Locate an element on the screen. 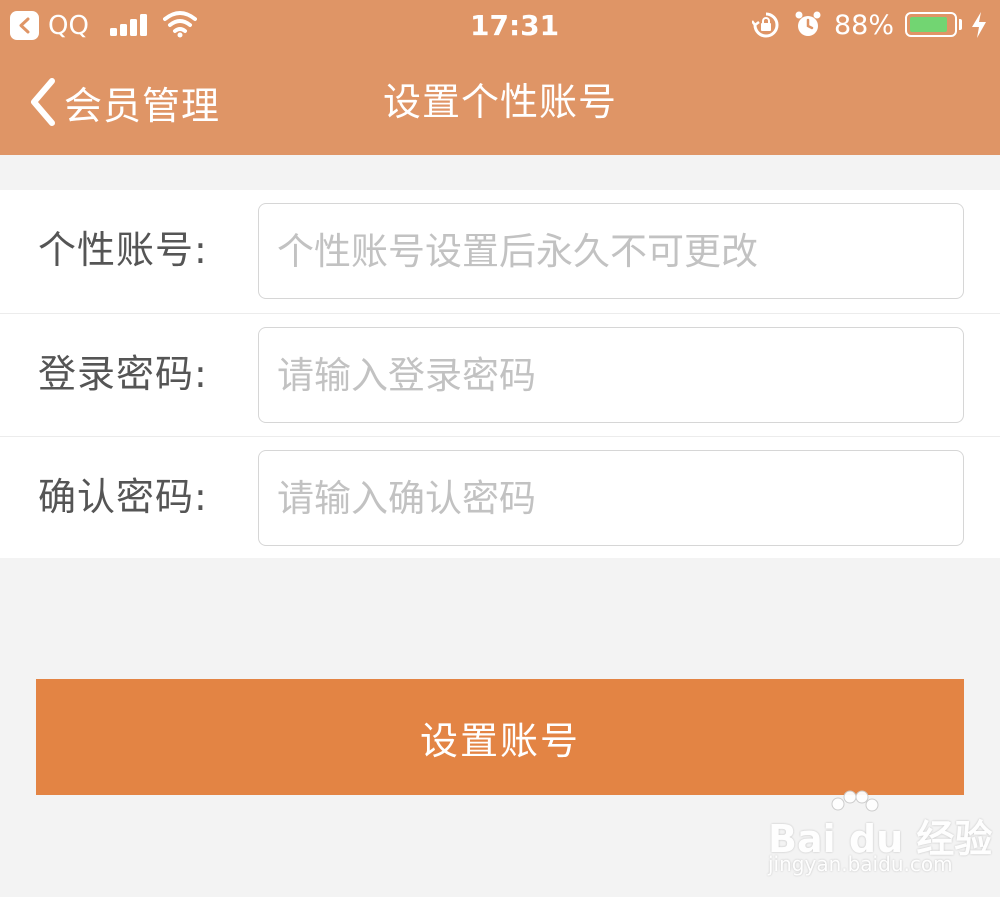 The width and height of the screenshot is (1000, 897). battery-tip is located at coordinates (960, 24).